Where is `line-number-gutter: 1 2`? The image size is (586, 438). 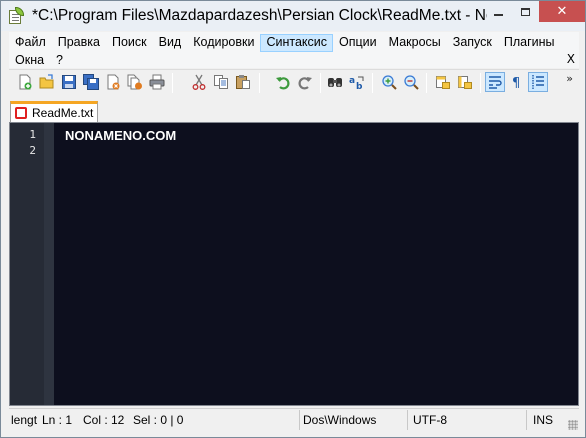 line-number-gutter: 1 2 is located at coordinates (27, 264).